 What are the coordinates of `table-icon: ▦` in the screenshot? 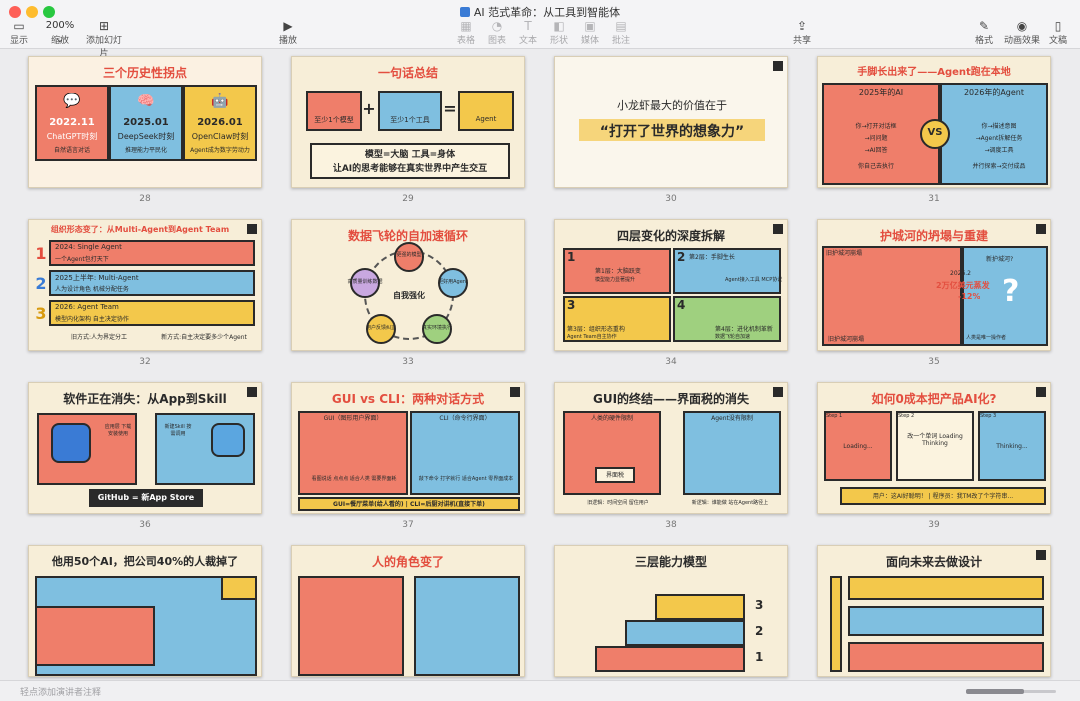 It's located at (466, 26).